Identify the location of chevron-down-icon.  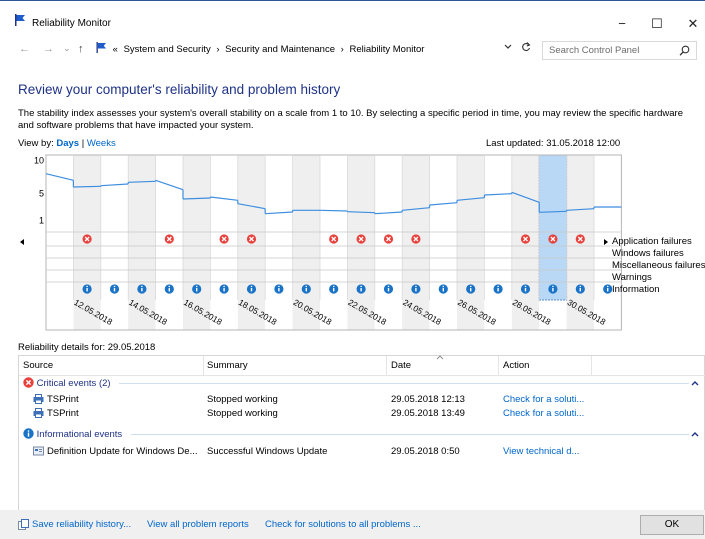
(508, 46).